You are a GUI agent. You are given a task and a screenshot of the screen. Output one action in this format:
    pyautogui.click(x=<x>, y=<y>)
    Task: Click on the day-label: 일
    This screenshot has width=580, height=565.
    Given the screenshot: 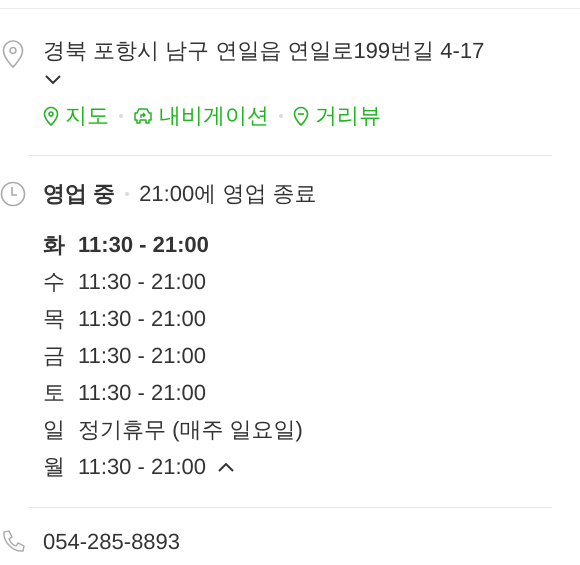 What is the action you would take?
    pyautogui.click(x=54, y=430)
    